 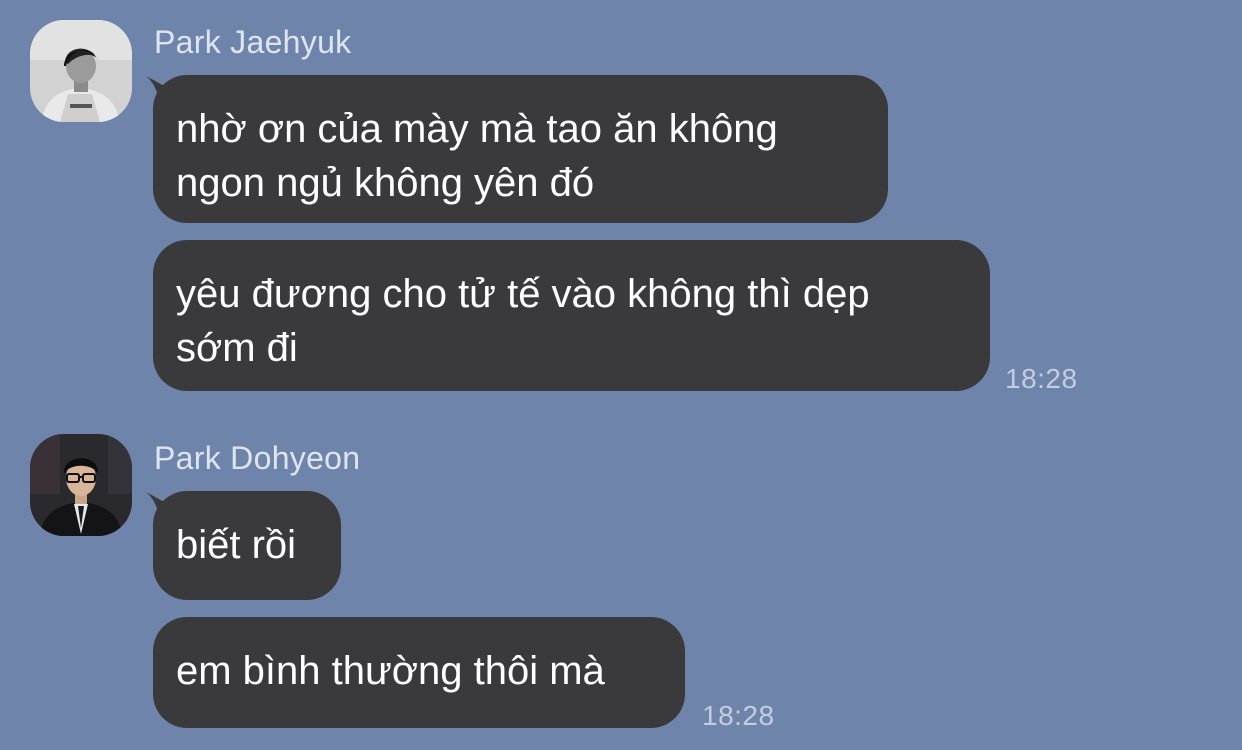 I want to click on message-bubble: biết rồi, so click(x=247, y=545).